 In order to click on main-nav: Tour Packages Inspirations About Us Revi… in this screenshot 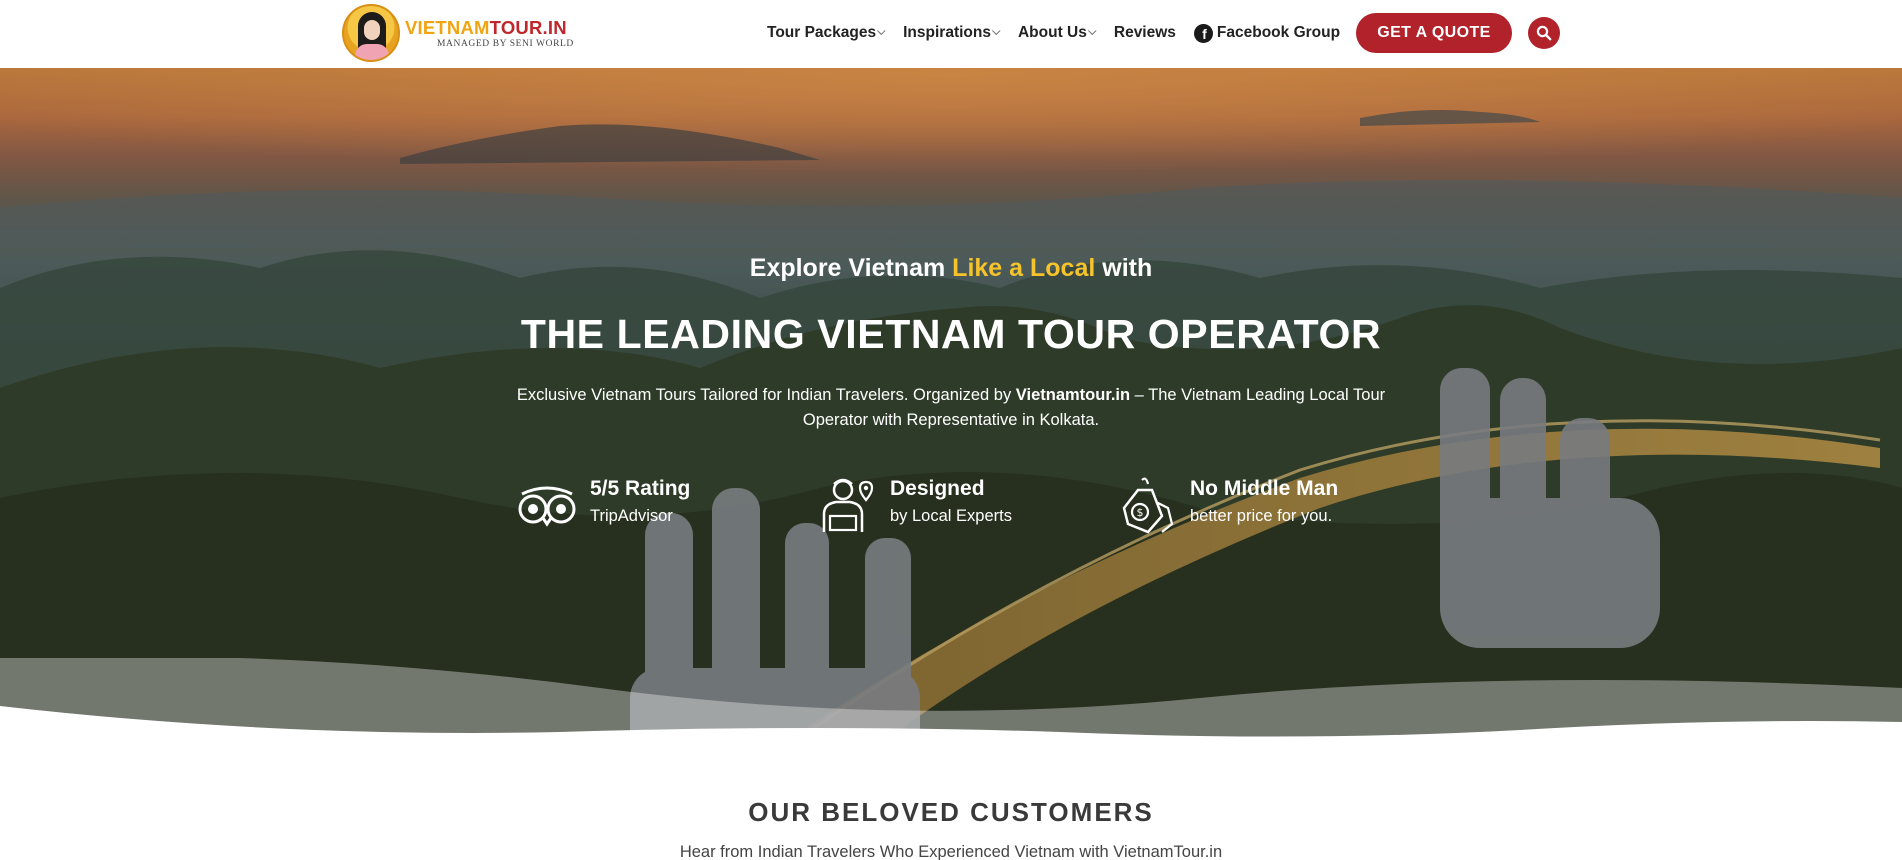, I will do `click(1062, 33)`.